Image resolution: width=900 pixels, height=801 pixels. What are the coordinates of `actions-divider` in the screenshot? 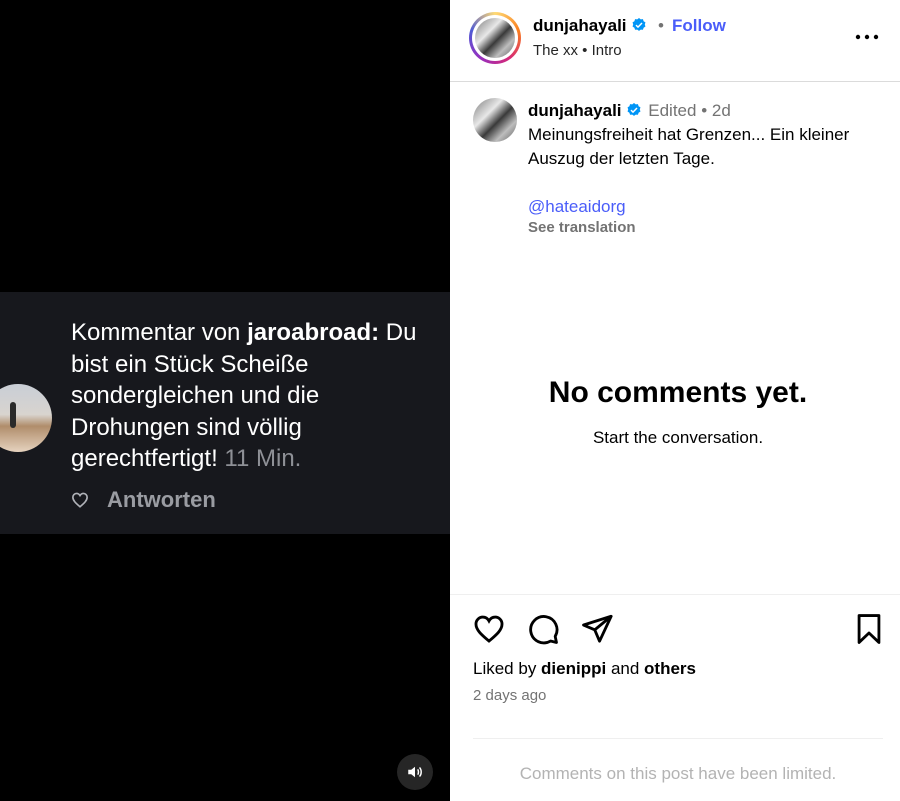 It's located at (675, 595).